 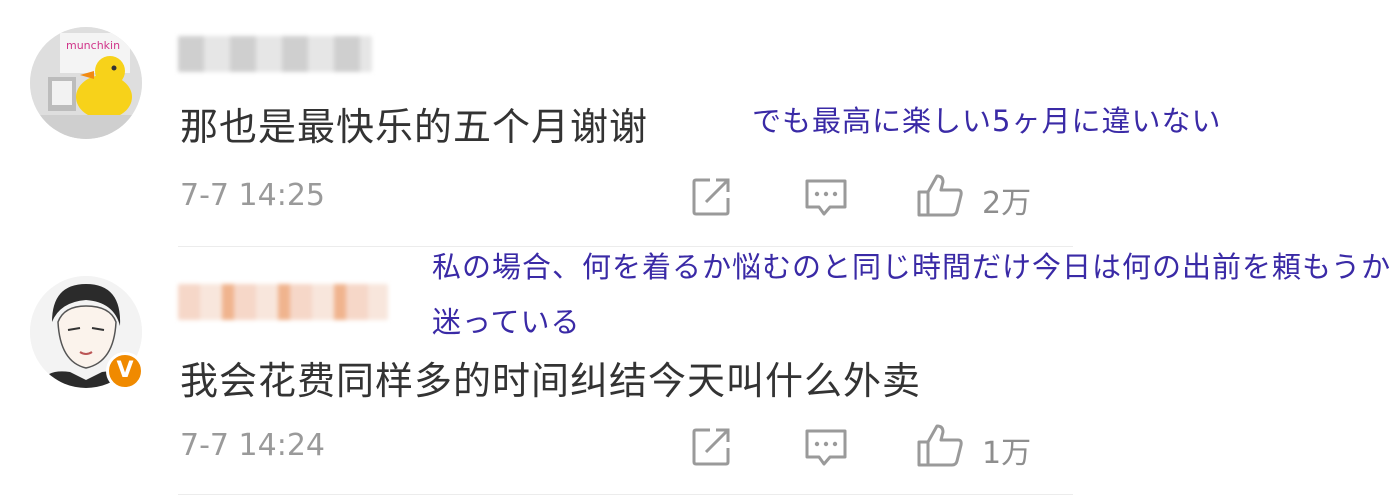 I want to click on comment-divider, so click(x=625, y=494).